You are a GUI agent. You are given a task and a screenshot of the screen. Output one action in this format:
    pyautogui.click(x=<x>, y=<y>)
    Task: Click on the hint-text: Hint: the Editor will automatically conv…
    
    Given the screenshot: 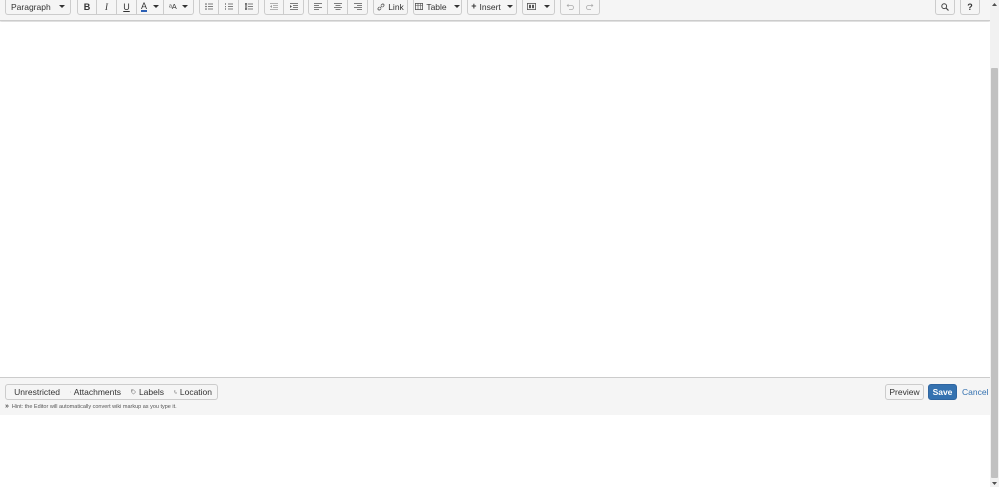 What is the action you would take?
    pyautogui.click(x=94, y=406)
    